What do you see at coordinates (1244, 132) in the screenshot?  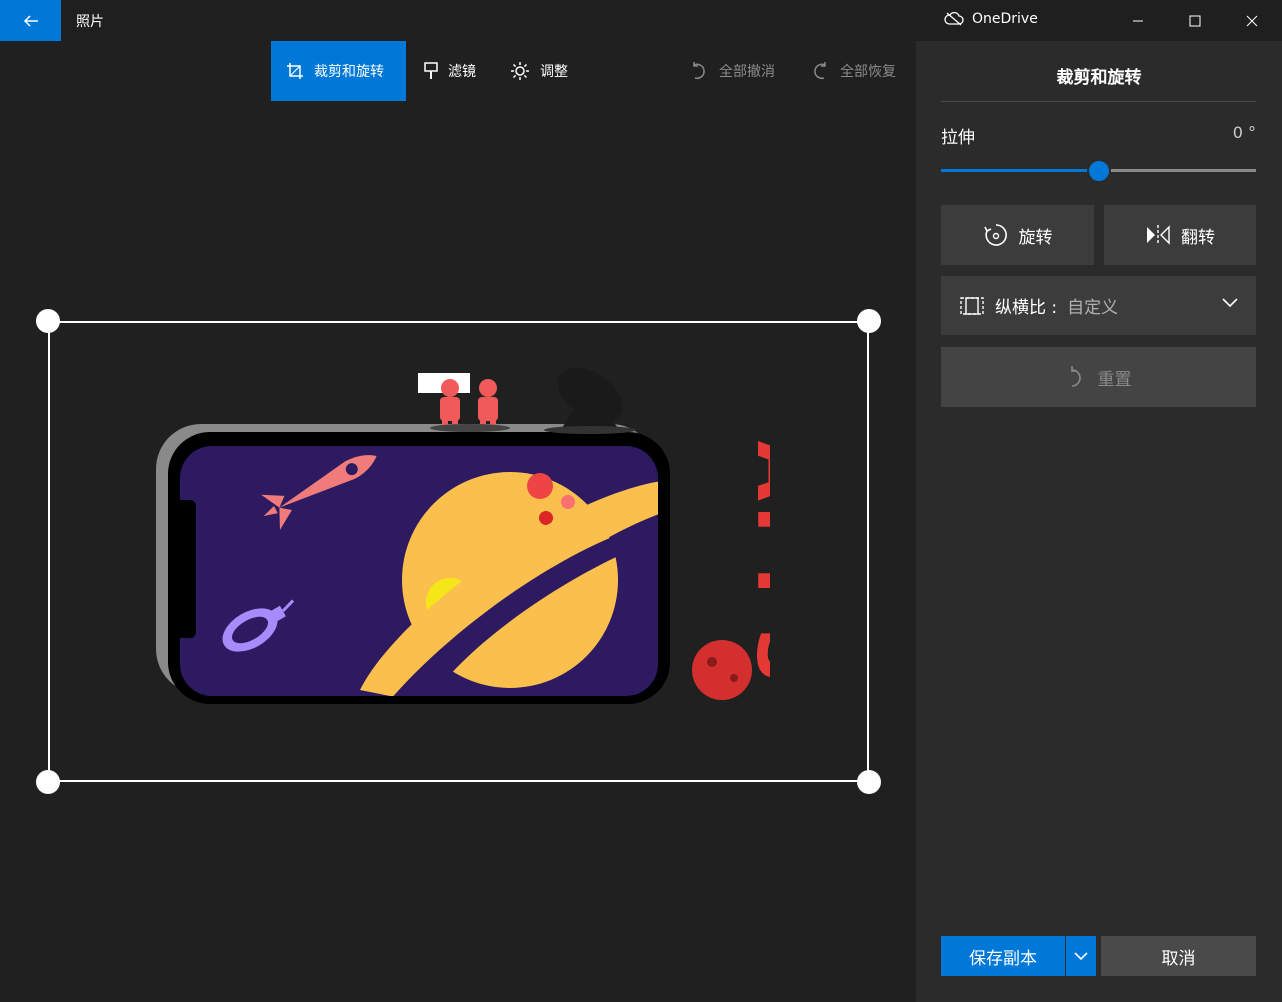 I see `straighten-value: 0 °` at bounding box center [1244, 132].